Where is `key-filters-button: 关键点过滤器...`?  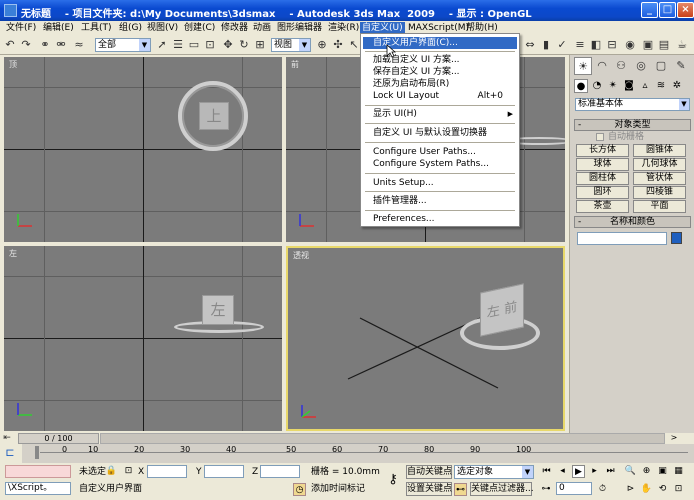
key-filters-button: 关键点过滤器... is located at coordinates (502, 489).